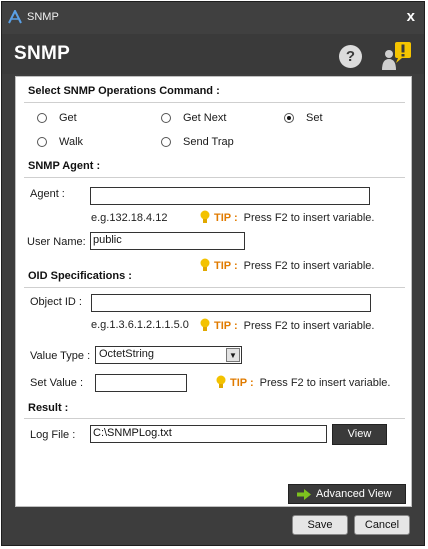 This screenshot has height=549, width=428. What do you see at coordinates (168, 355) in the screenshot?
I see `value-type-select: OctetString ▼` at bounding box center [168, 355].